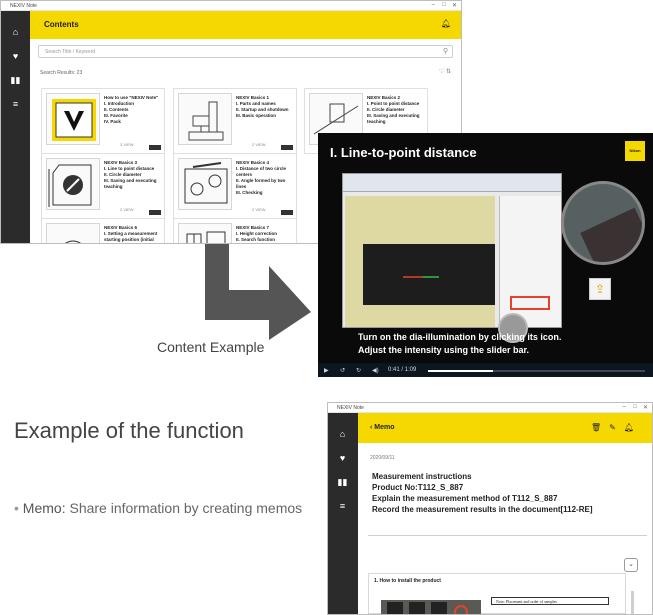 This screenshot has height=615, width=653. I want to click on seek-bar, so click(536, 371).